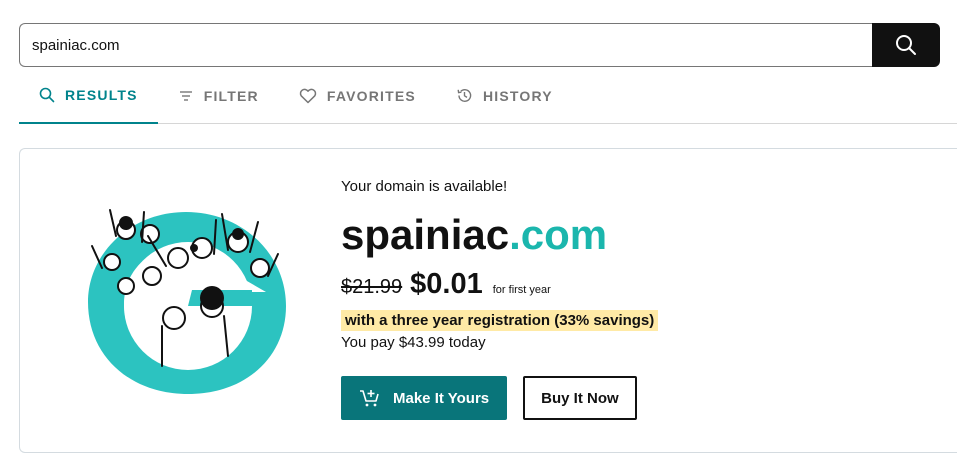 The image size is (957, 461). Describe the element at coordinates (308, 96) in the screenshot. I see `heart-icon` at that location.